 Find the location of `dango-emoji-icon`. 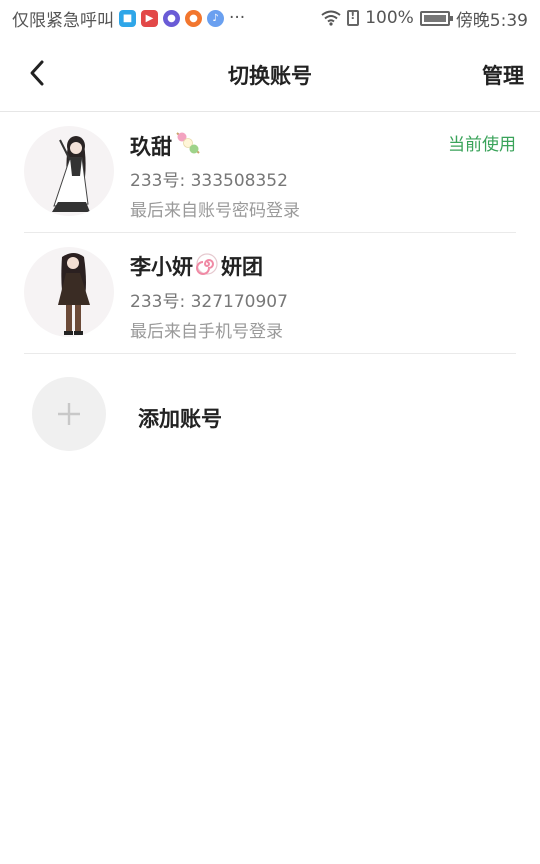

dango-emoji-icon is located at coordinates (188, 145).